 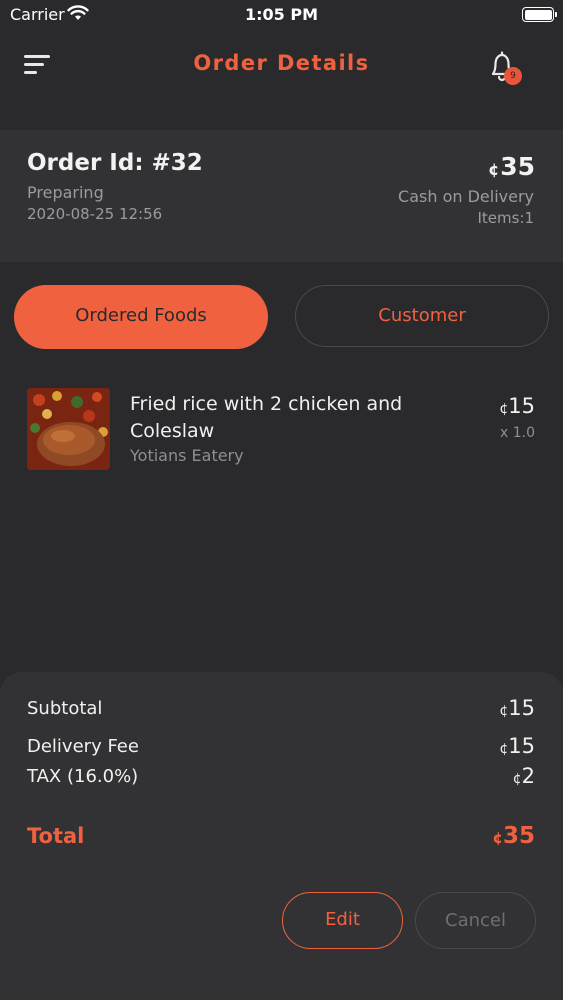 I want to click on food-image, so click(x=68, y=429).